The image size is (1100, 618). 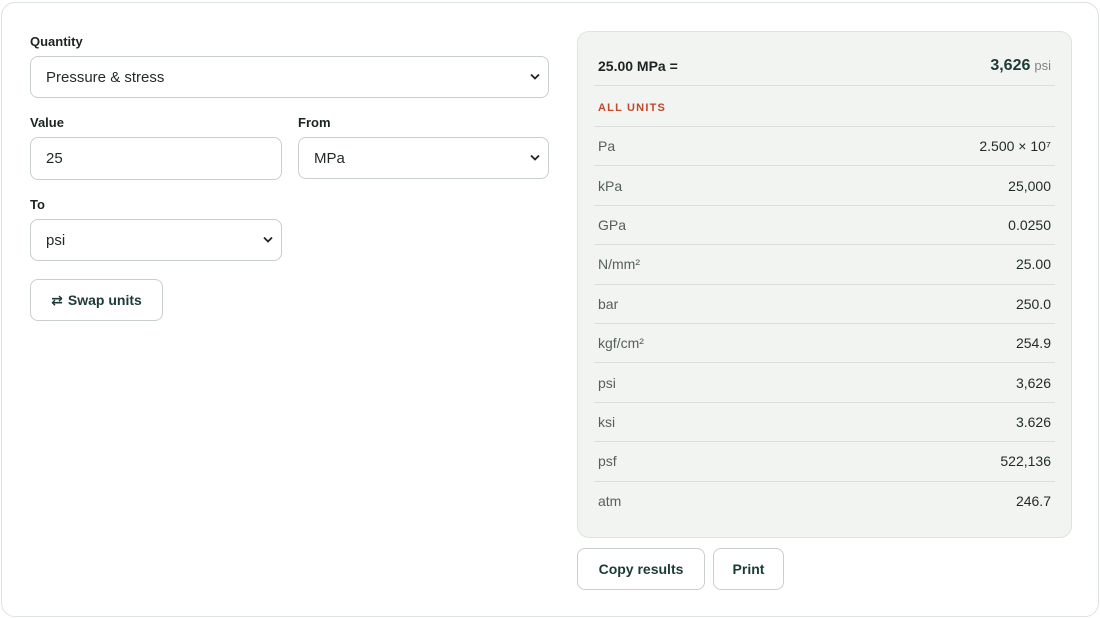 What do you see at coordinates (824, 421) in the screenshot?
I see `unit-row-ksi: ksi 3.626` at bounding box center [824, 421].